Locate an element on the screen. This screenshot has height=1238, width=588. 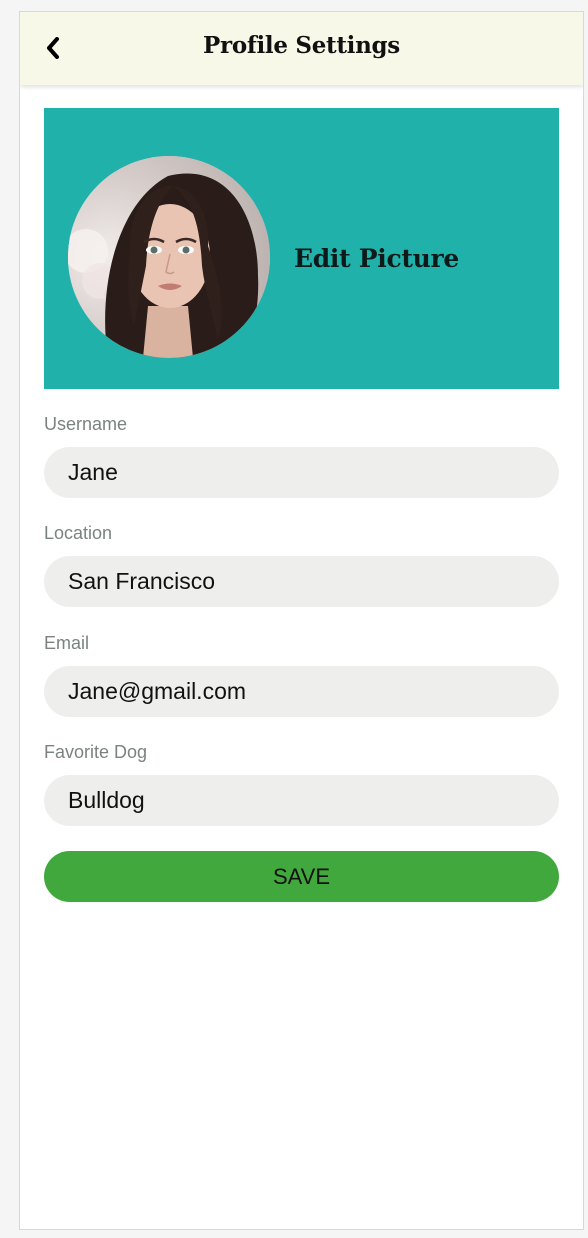
username-label: Username is located at coordinates (86, 424).